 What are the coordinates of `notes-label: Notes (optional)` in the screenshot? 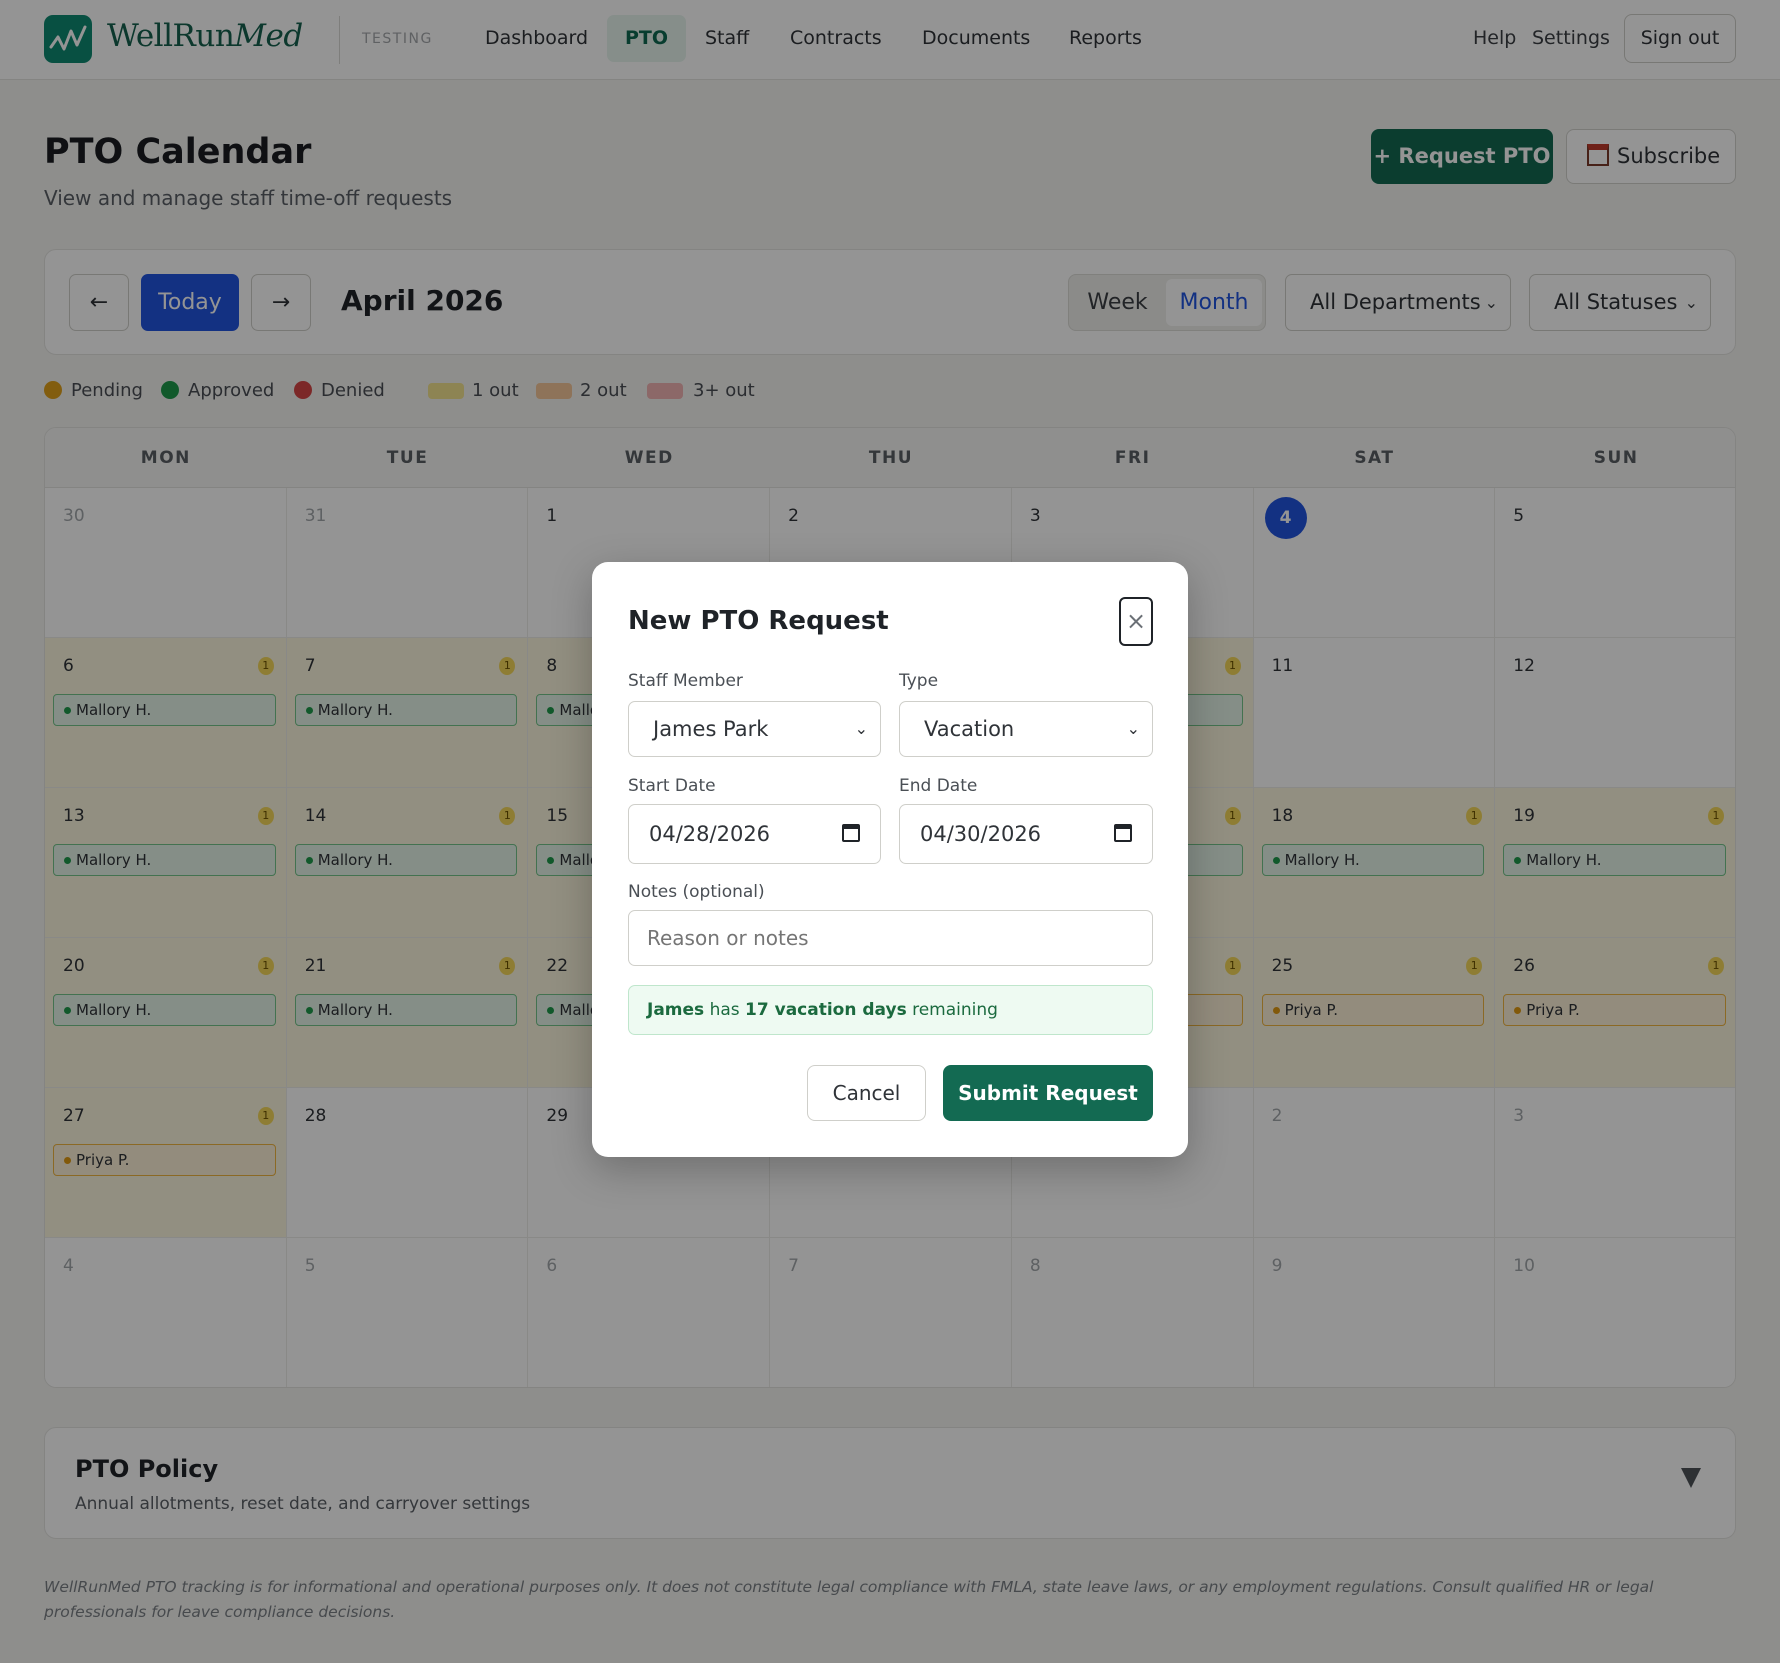 It's located at (696, 892).